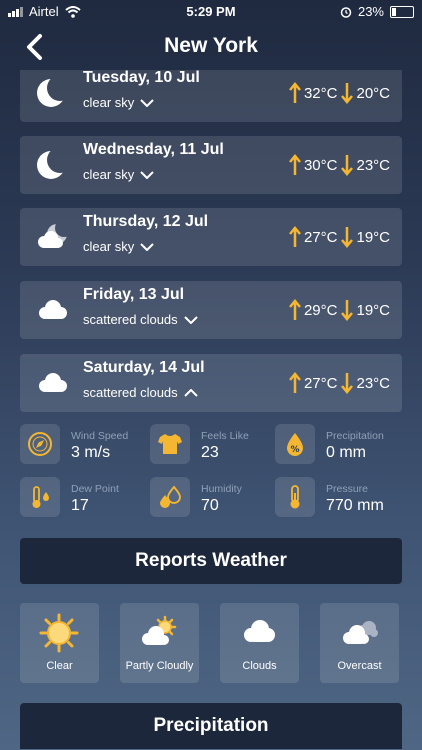 This screenshot has width=422, height=750. What do you see at coordinates (40, 497) in the screenshot?
I see `dew-thermometer-icon` at bounding box center [40, 497].